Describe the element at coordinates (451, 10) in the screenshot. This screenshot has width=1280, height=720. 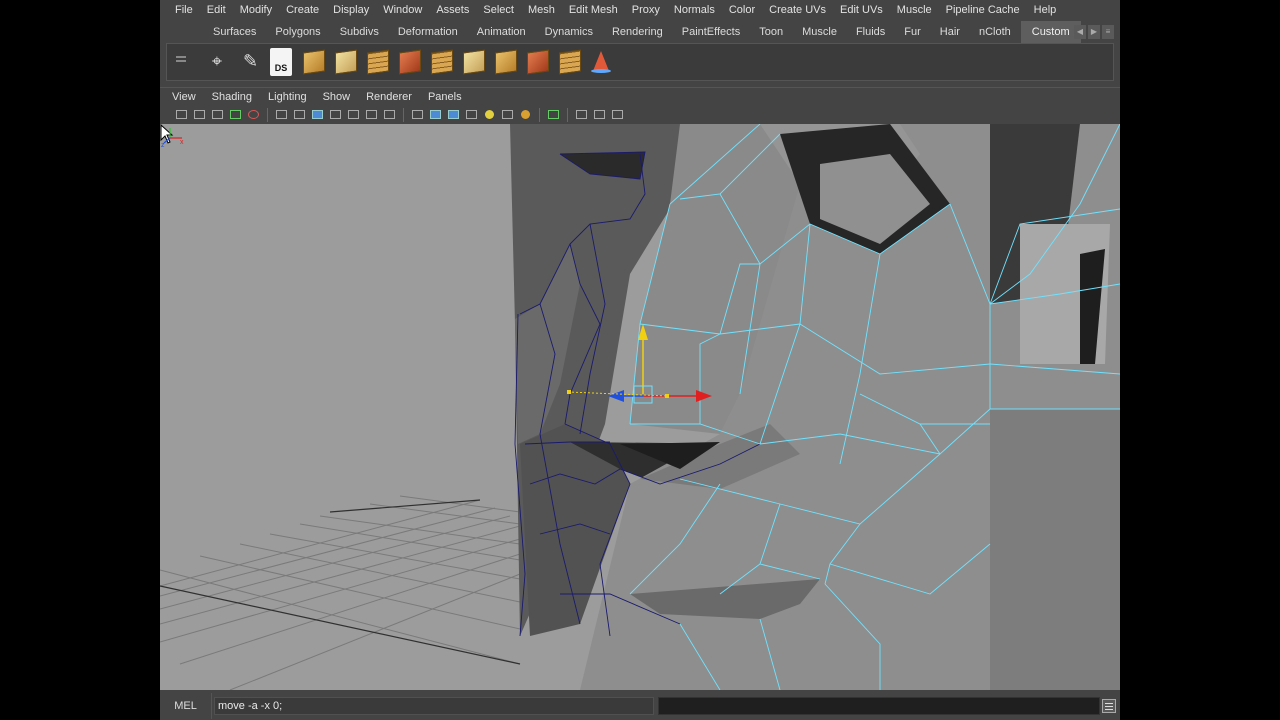
I see `menu-assets: Assets` at that location.